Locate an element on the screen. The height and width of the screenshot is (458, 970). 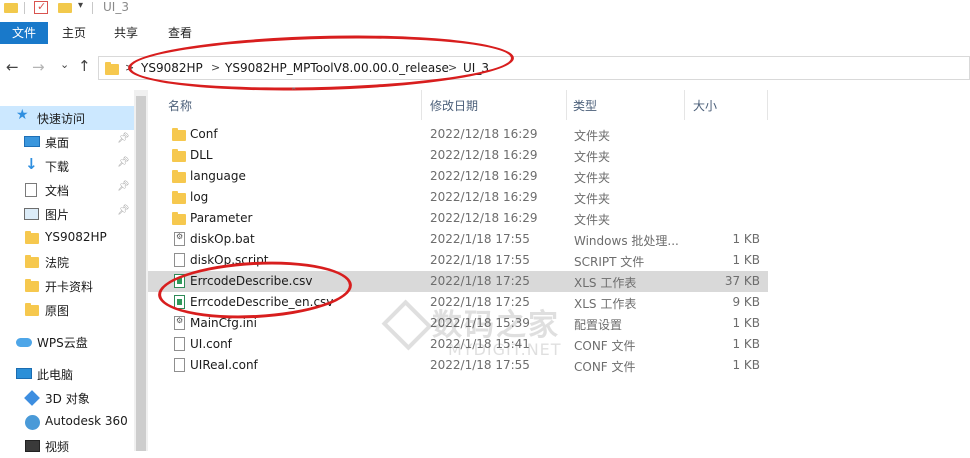
recent-locations-button: ⌄ is located at coordinates (64, 64).